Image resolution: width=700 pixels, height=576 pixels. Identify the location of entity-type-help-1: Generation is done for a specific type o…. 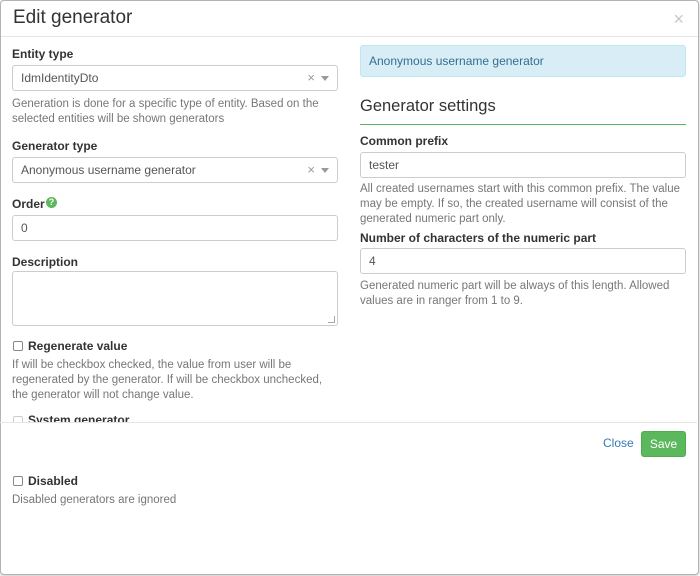
(165, 104).